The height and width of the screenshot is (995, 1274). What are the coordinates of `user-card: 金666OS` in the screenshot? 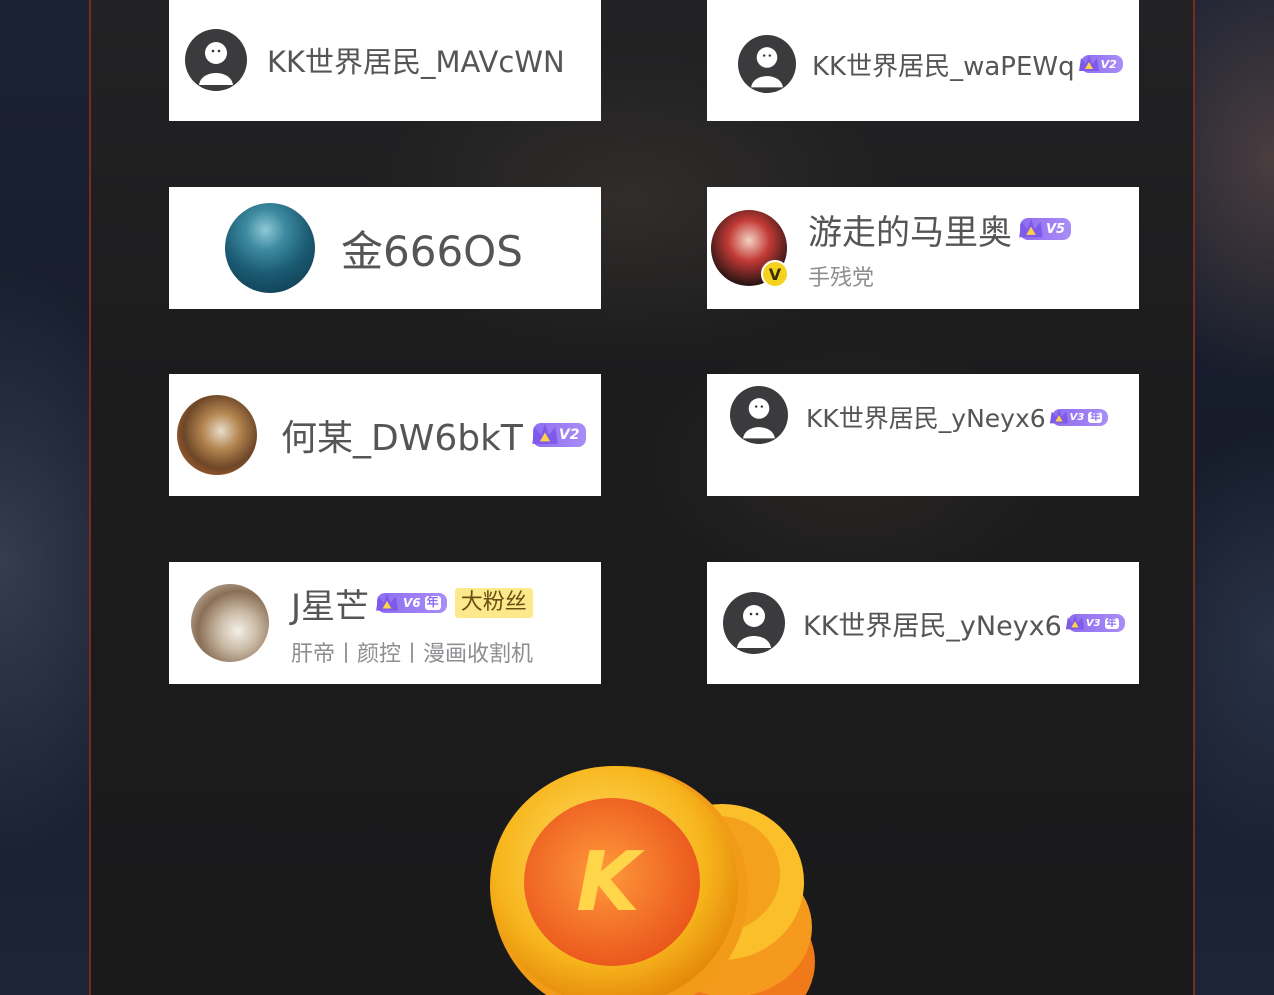 It's located at (385, 248).